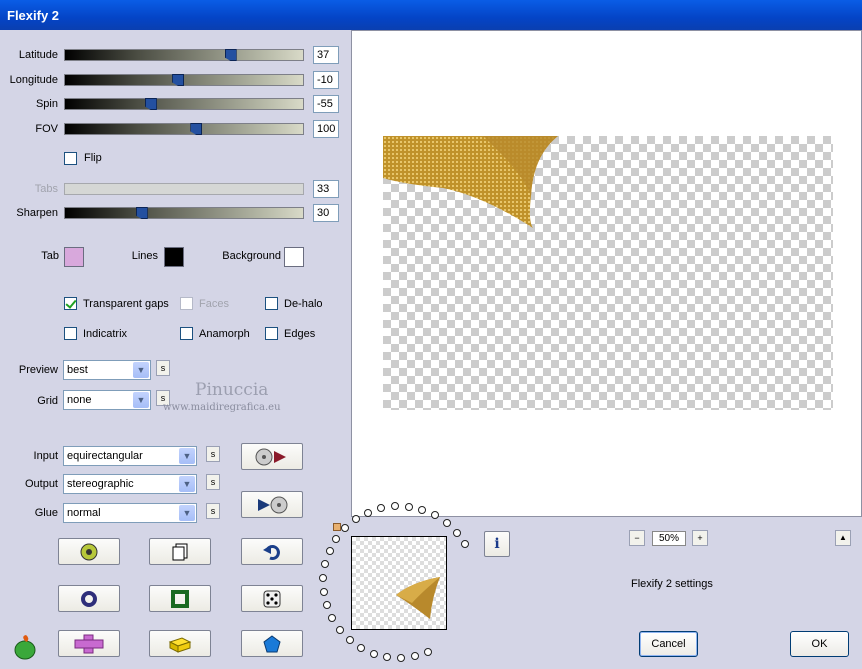 The width and height of the screenshot is (862, 669). I want to click on undo-button, so click(272, 551).